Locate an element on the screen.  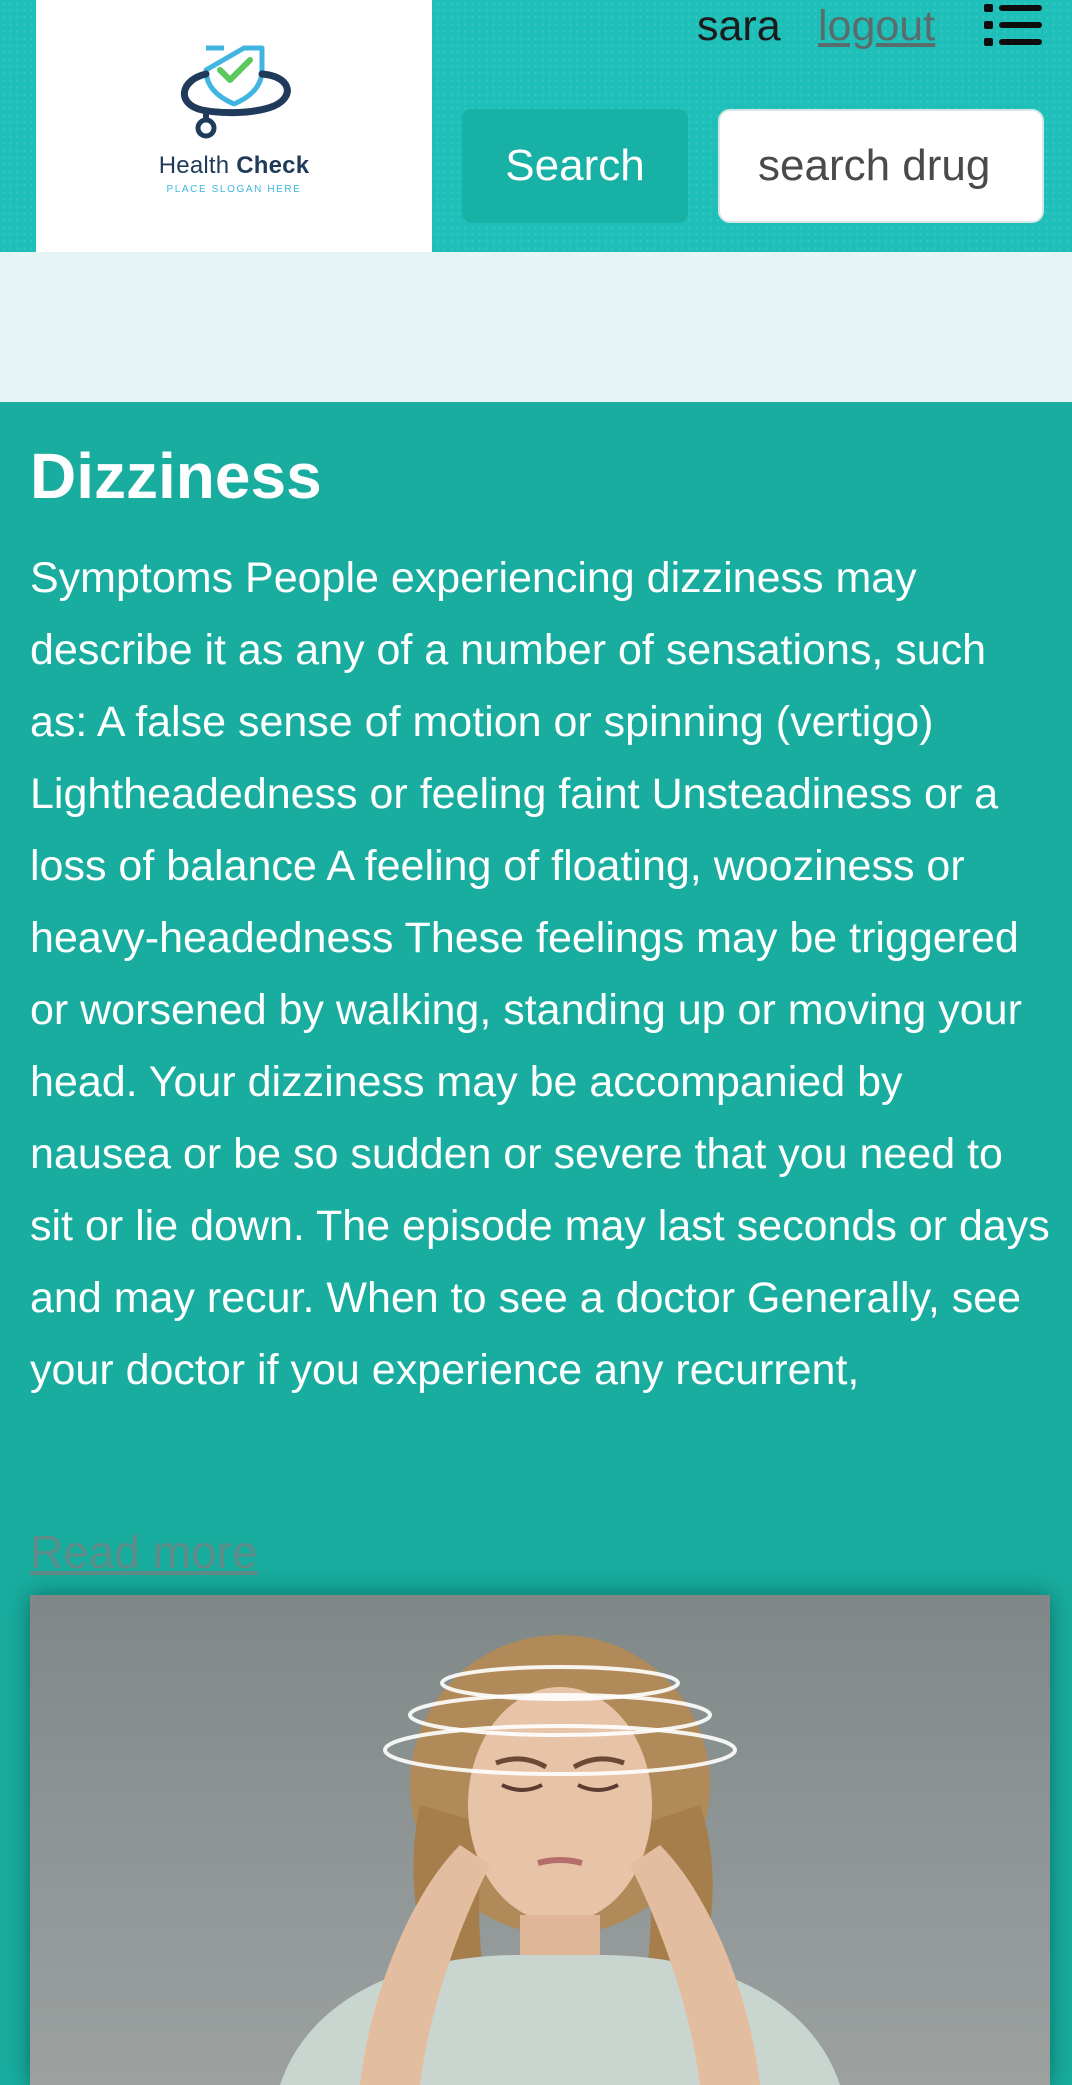
stethoscope-shield-check-icon is located at coordinates (235, 92).